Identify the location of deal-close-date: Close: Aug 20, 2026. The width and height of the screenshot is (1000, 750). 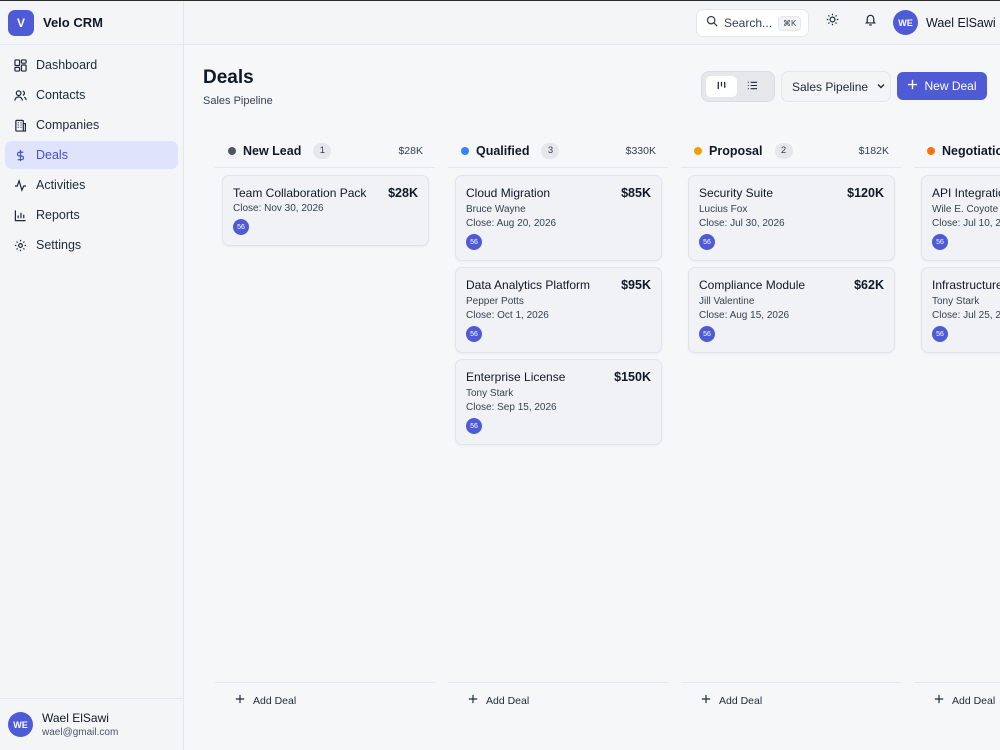
(511, 223).